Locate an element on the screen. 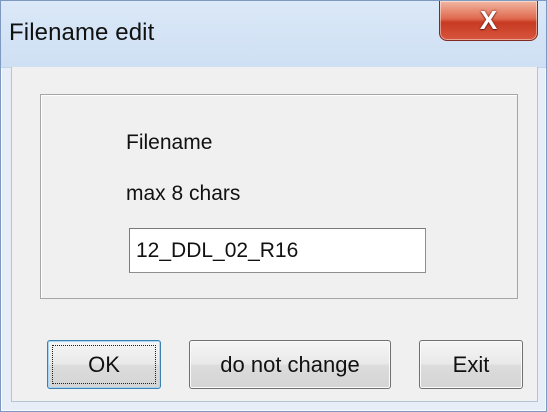 This screenshot has height=412, width=547. max-chars-hint: max 8 chars is located at coordinates (183, 193).